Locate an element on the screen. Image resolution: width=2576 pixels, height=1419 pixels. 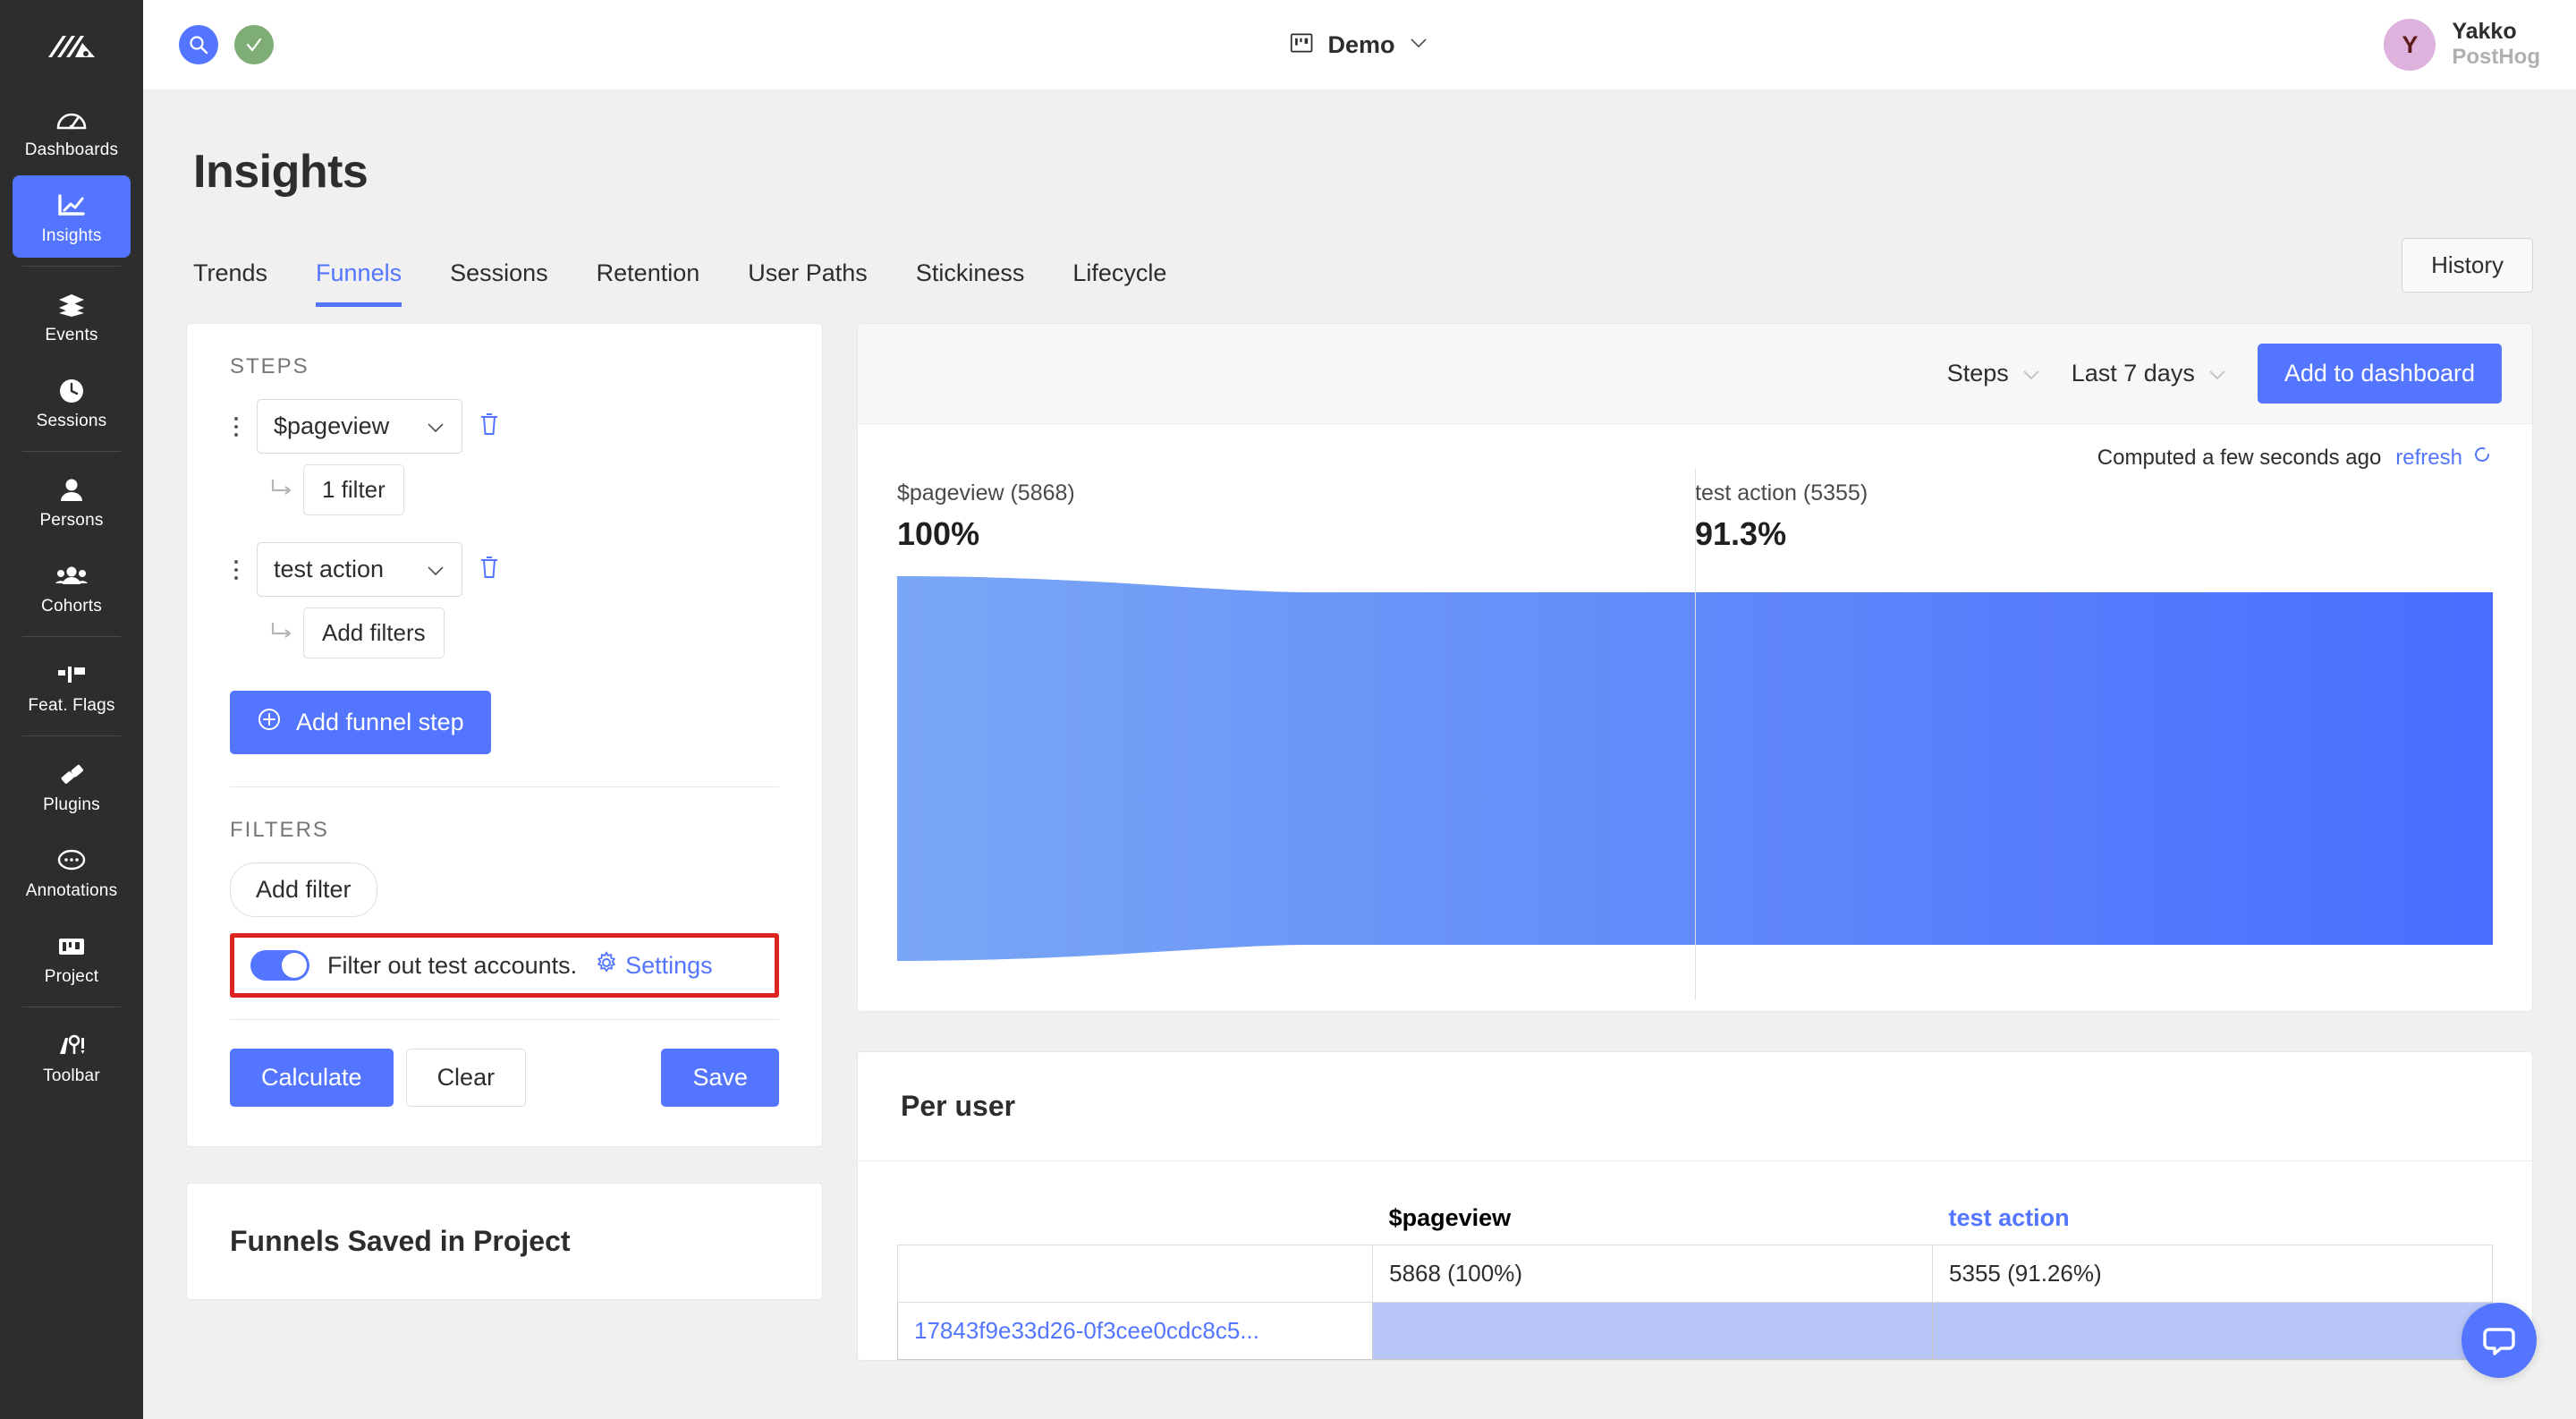
funnel-step-divider is located at coordinates (1695, 734).